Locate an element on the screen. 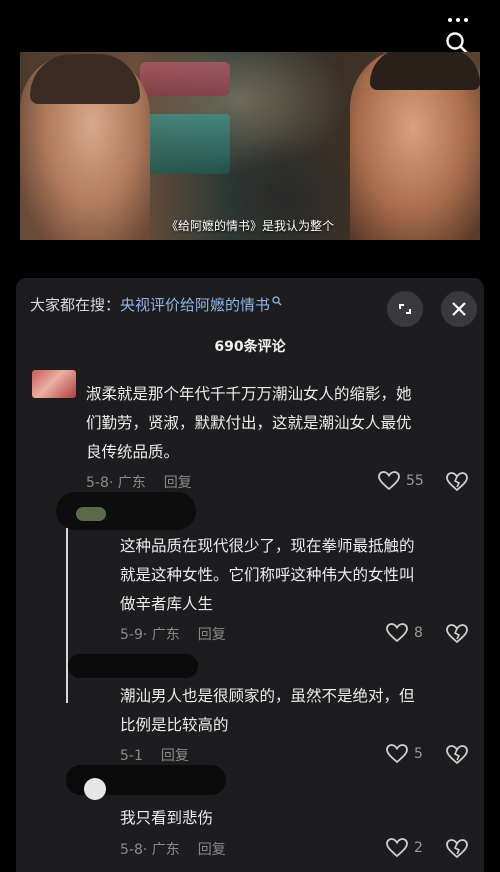 Image resolution: width=500 pixels, height=872 pixels. comment-meta: 5-1 回复 is located at coordinates (154, 756).